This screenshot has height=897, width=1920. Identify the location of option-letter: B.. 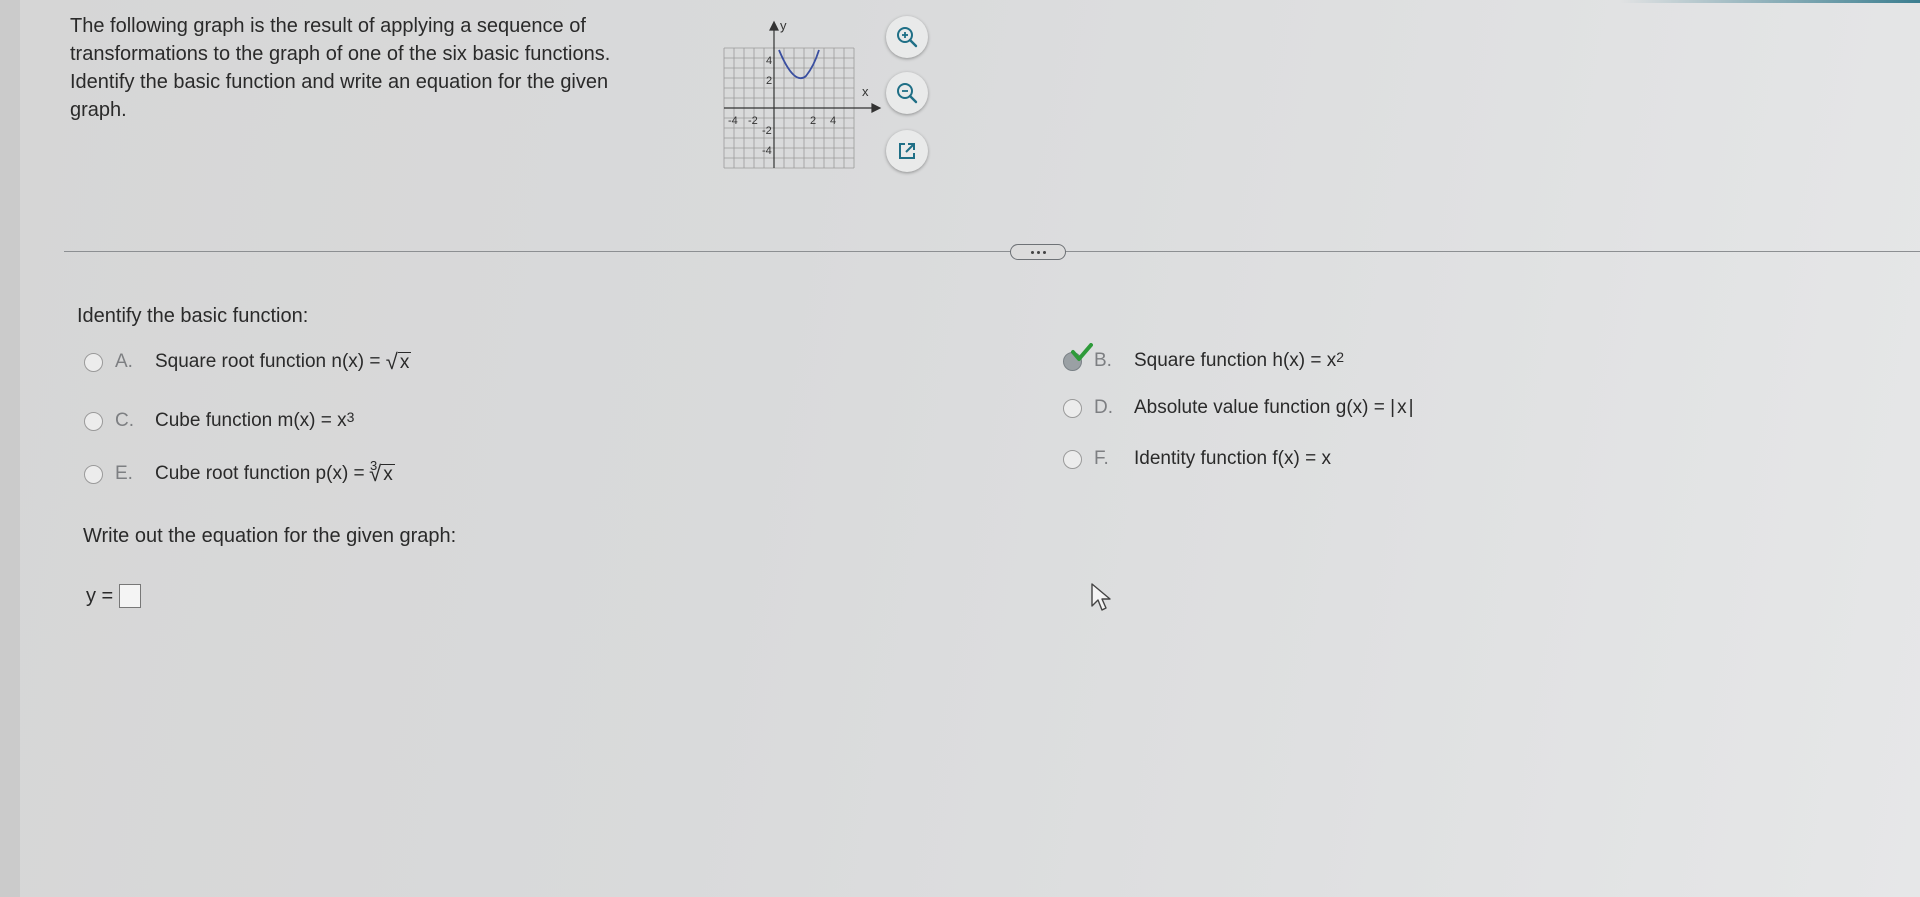
(1103, 360).